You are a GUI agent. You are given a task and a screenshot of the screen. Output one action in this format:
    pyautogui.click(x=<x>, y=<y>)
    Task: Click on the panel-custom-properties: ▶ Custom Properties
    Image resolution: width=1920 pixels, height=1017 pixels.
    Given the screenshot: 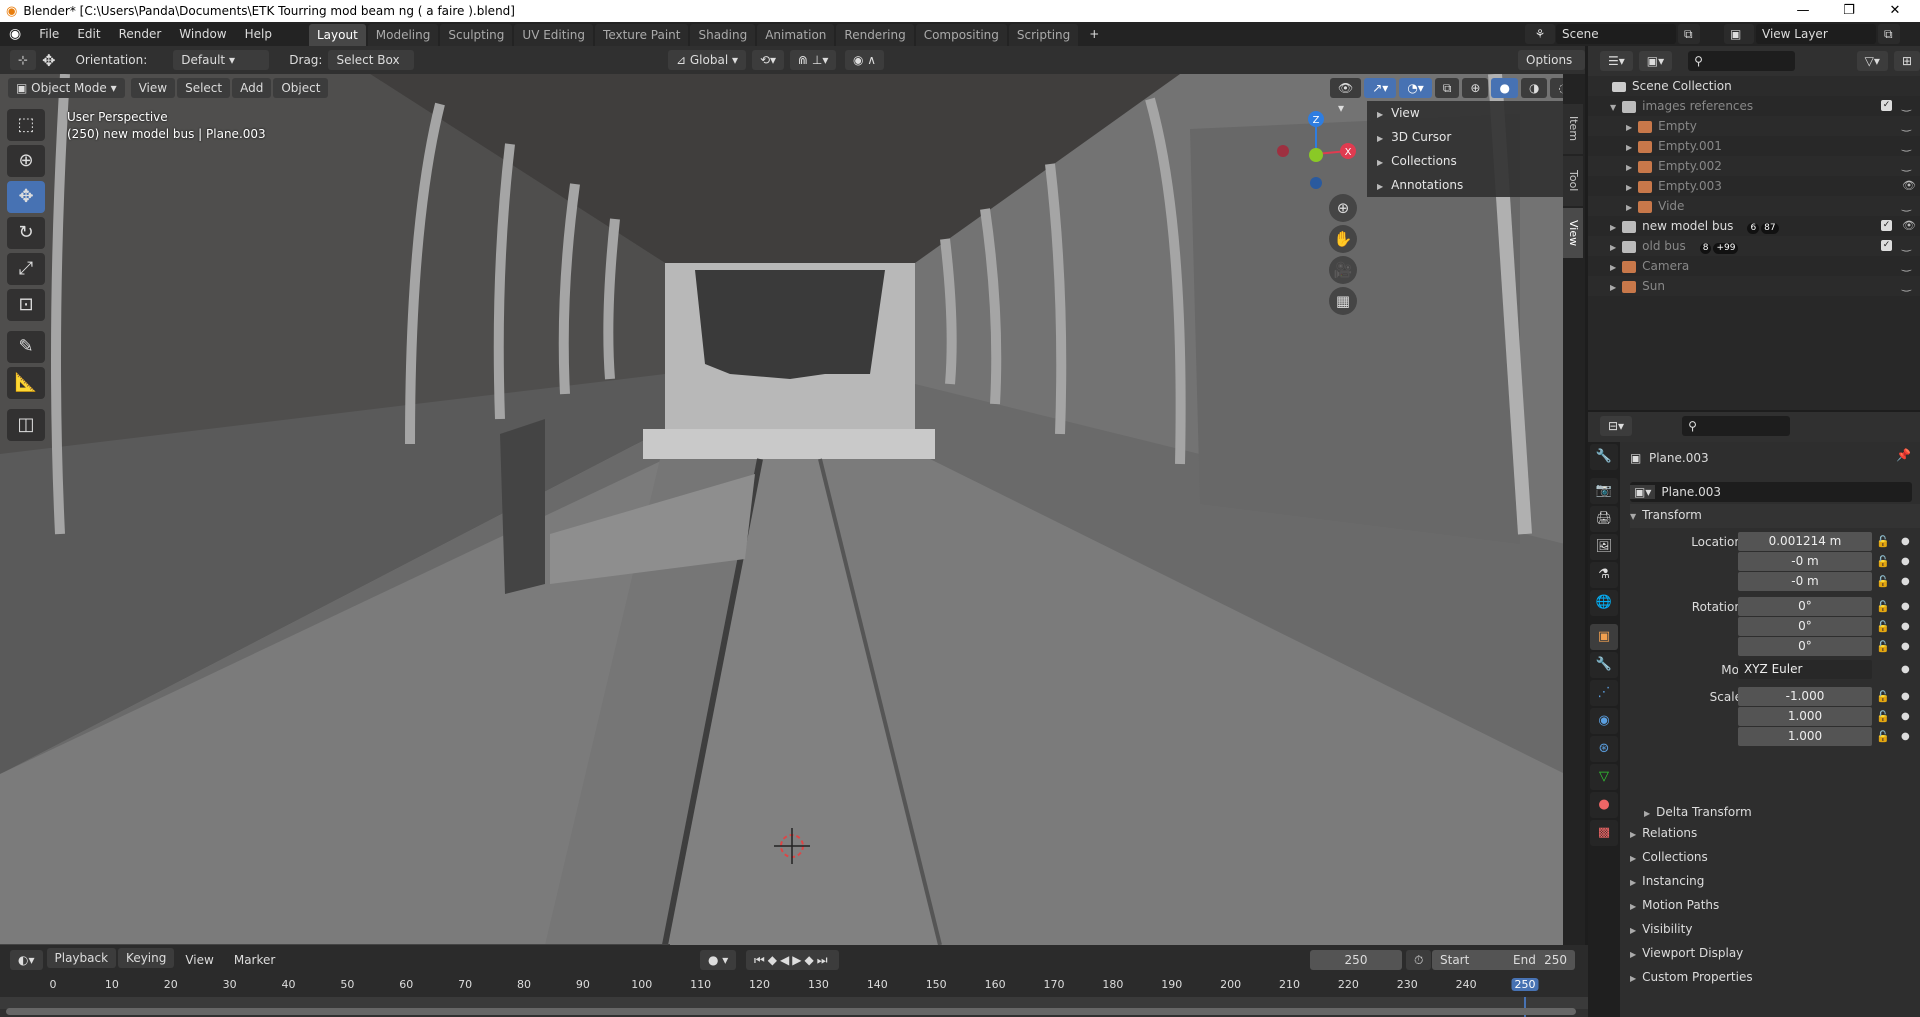 What is the action you would take?
    pyautogui.click(x=1691, y=978)
    